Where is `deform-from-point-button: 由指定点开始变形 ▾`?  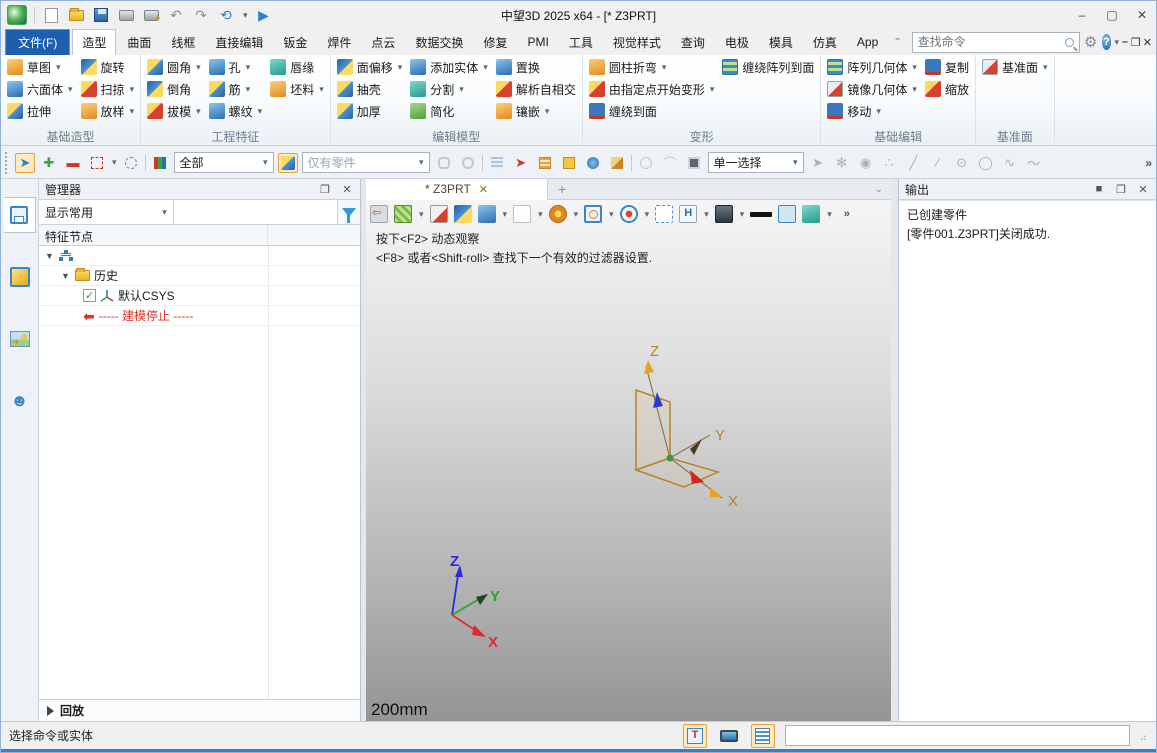
deform-from-point-button: 由指定点开始变形 ▾ is located at coordinates (652, 89).